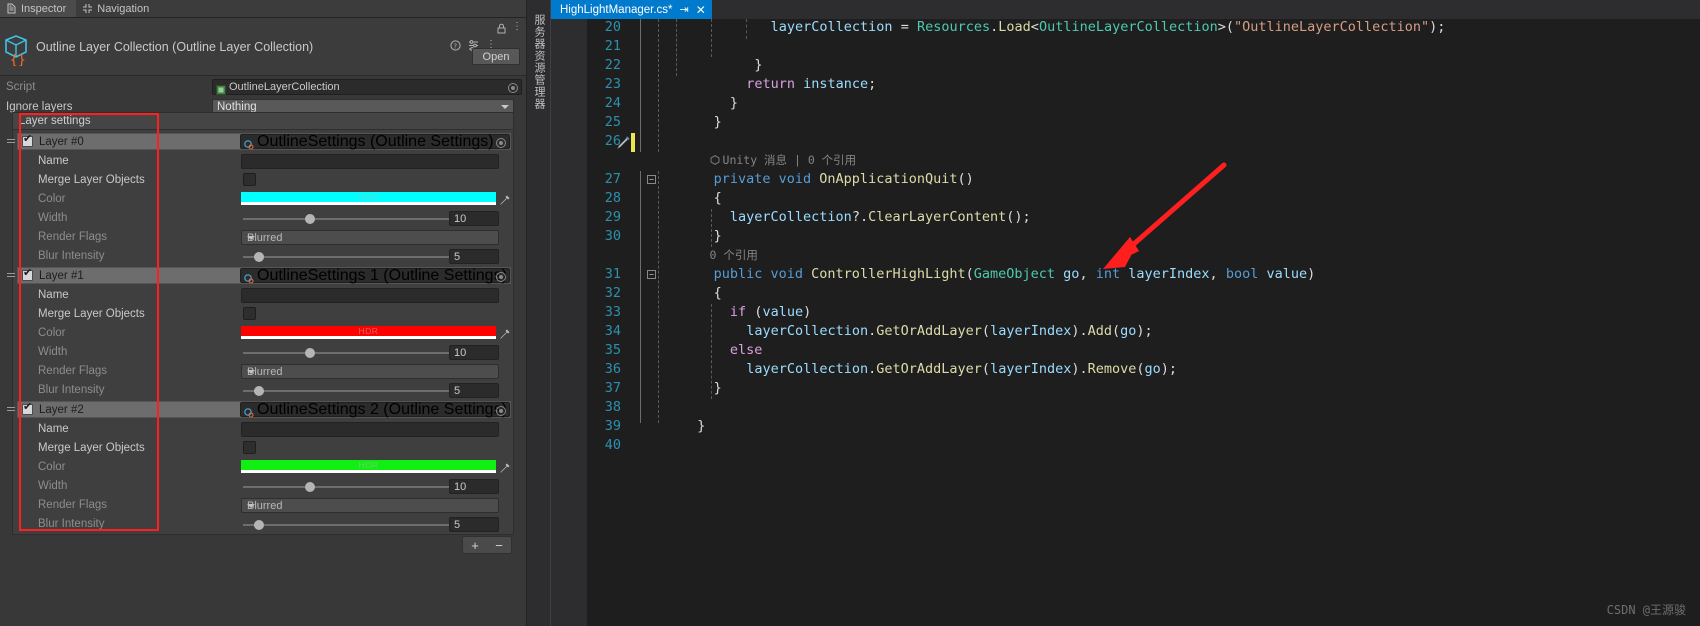  I want to click on layer-name-label: Layer #2, so click(61, 409).